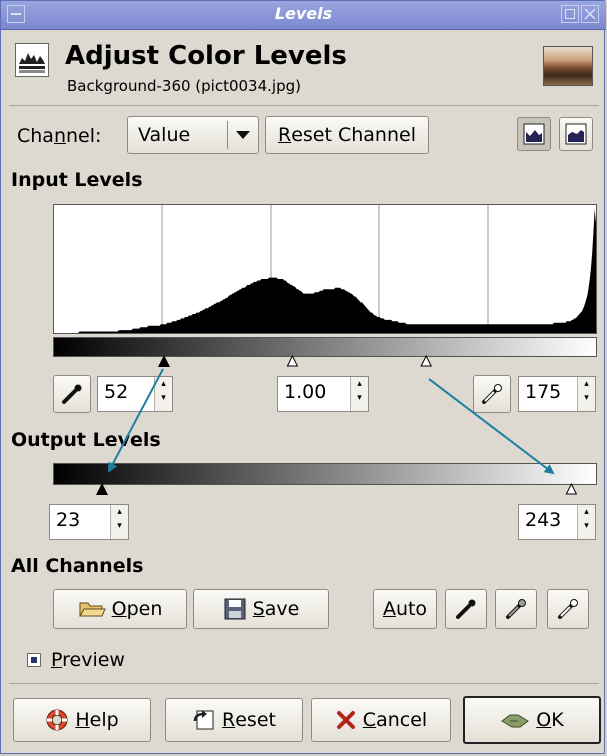 This screenshot has width=607, height=756. Describe the element at coordinates (557, 720) in the screenshot. I see `ok-label: K` at that location.